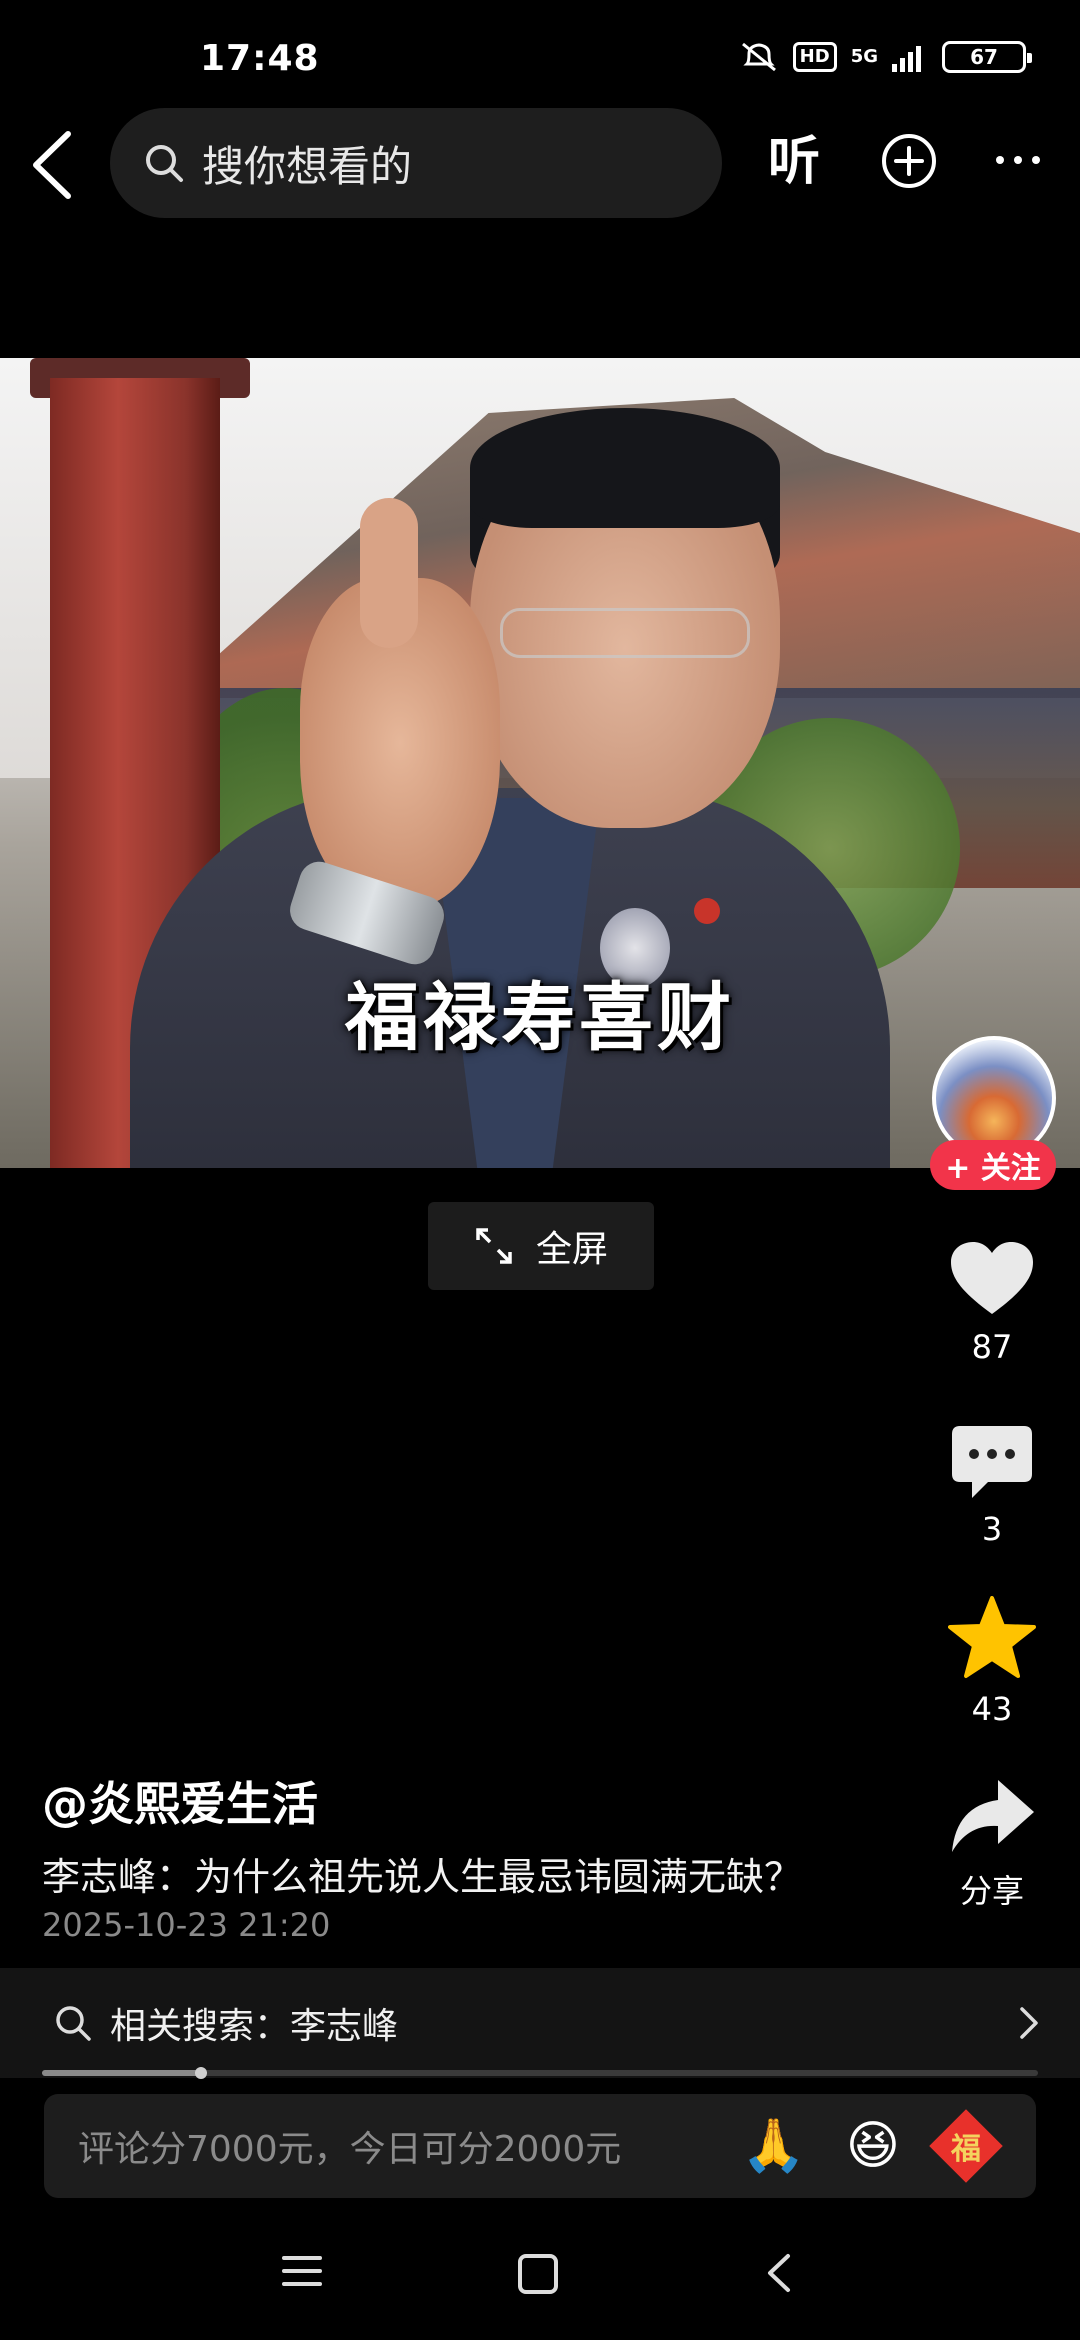 The height and width of the screenshot is (2340, 1080). I want to click on comment-button: 3, so click(992, 1486).